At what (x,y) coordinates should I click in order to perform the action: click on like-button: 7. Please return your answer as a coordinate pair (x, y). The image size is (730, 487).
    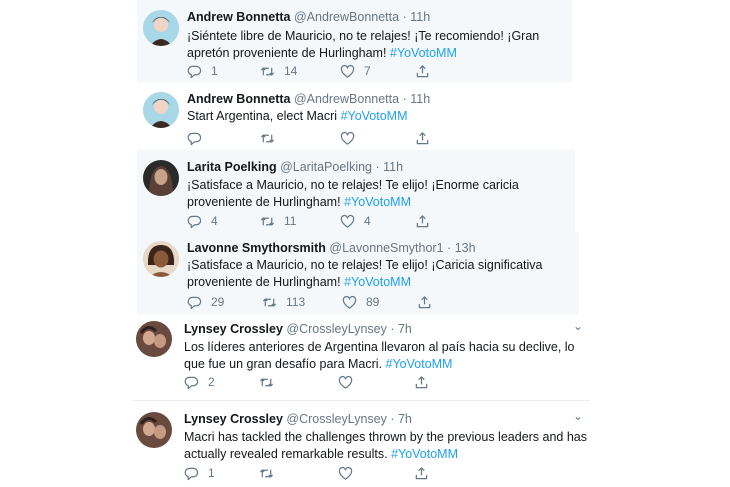
    Looking at the image, I should click on (355, 71).